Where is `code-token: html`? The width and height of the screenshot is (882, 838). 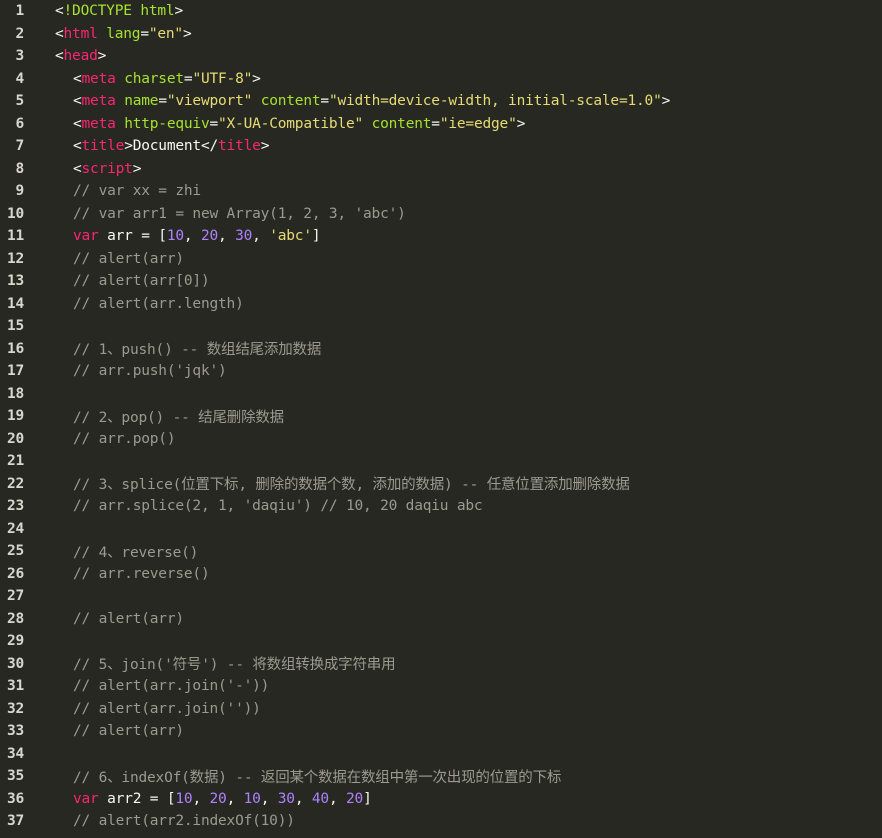 code-token: html is located at coordinates (80, 33).